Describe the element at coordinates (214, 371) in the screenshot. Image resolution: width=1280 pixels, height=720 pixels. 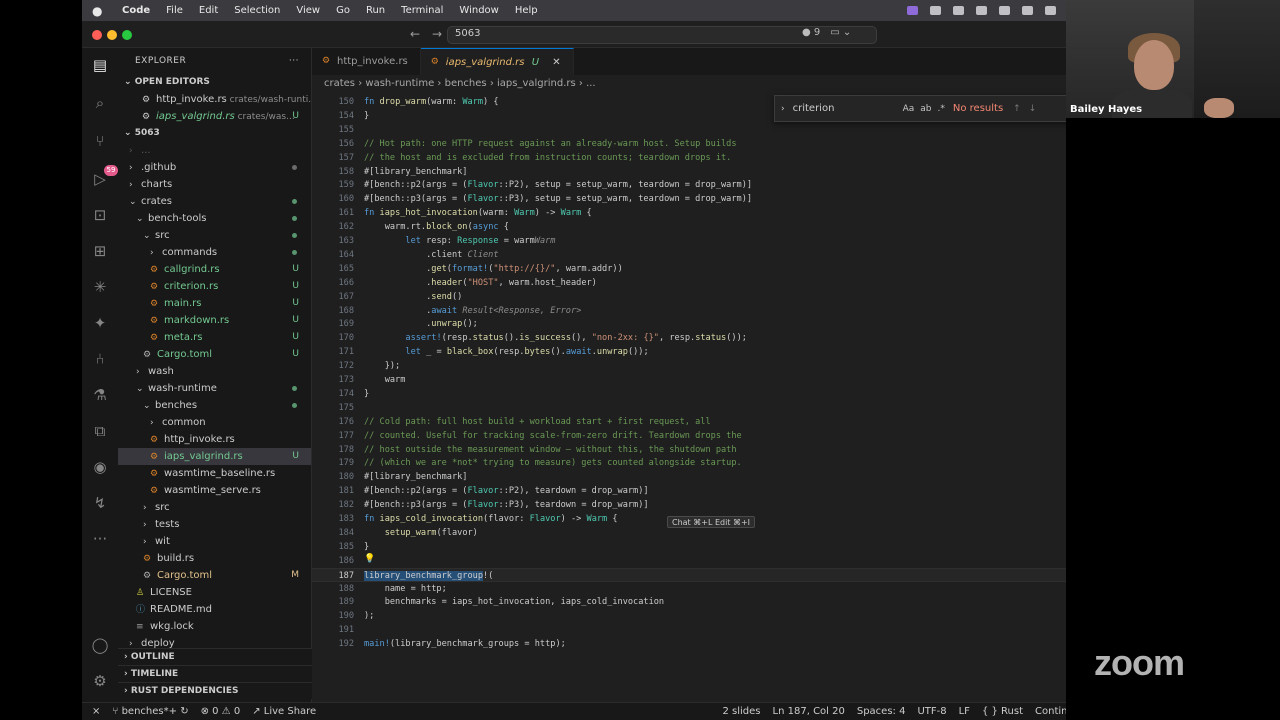
I see `folder-item: › wash` at that location.